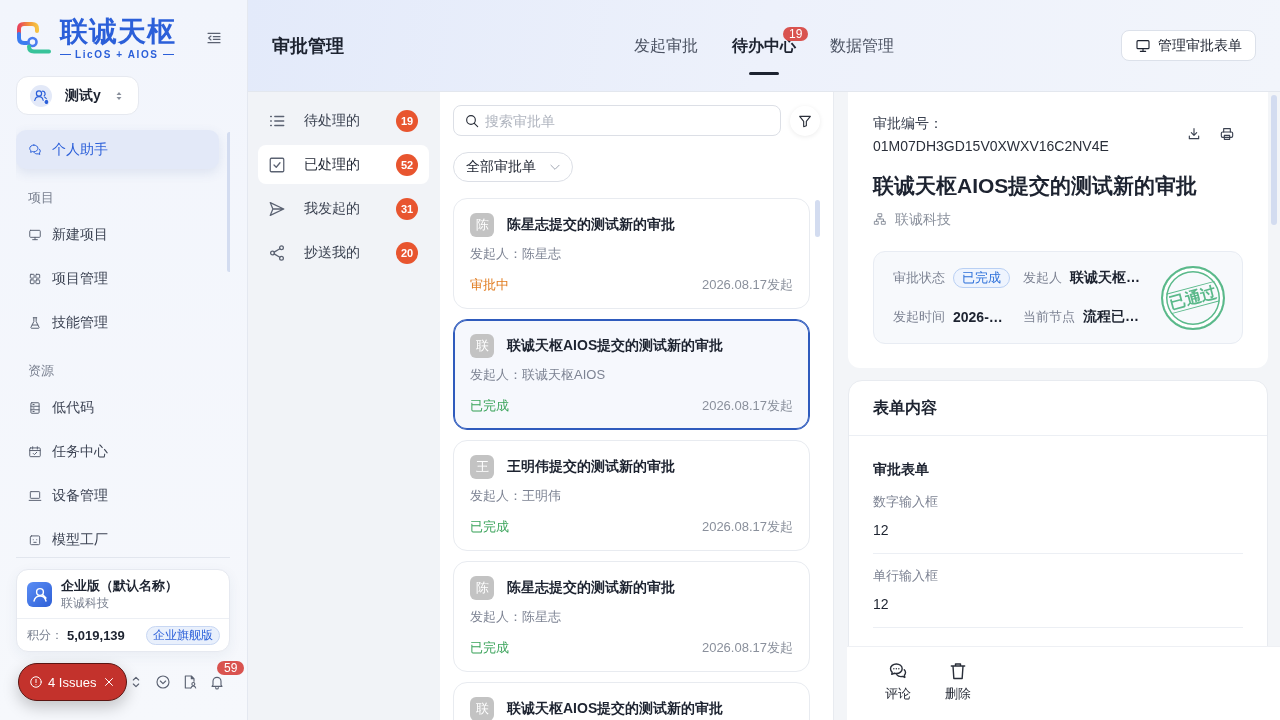 The image size is (1280, 720). Describe the element at coordinates (109, 682) in the screenshot. I see `close-icon` at that location.